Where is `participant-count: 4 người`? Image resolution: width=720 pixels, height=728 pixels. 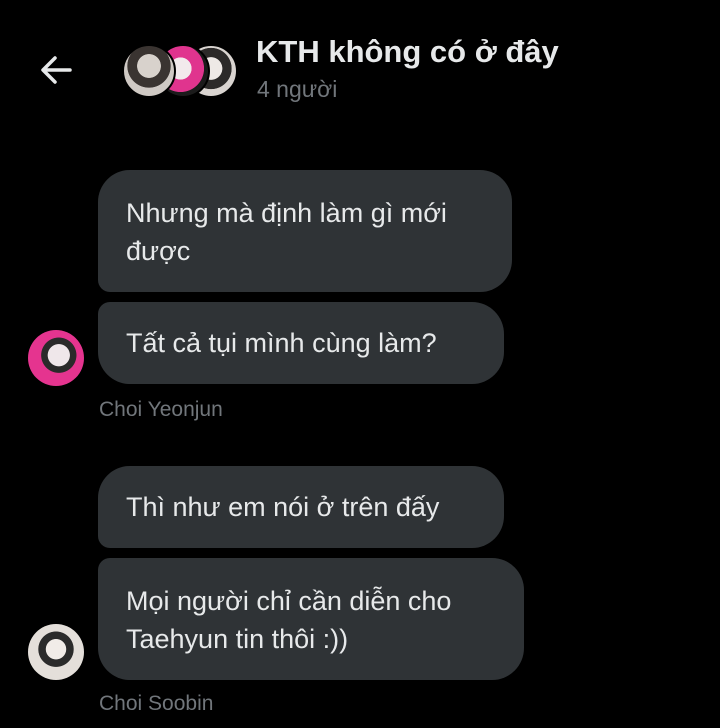 participant-count: 4 người is located at coordinates (297, 89).